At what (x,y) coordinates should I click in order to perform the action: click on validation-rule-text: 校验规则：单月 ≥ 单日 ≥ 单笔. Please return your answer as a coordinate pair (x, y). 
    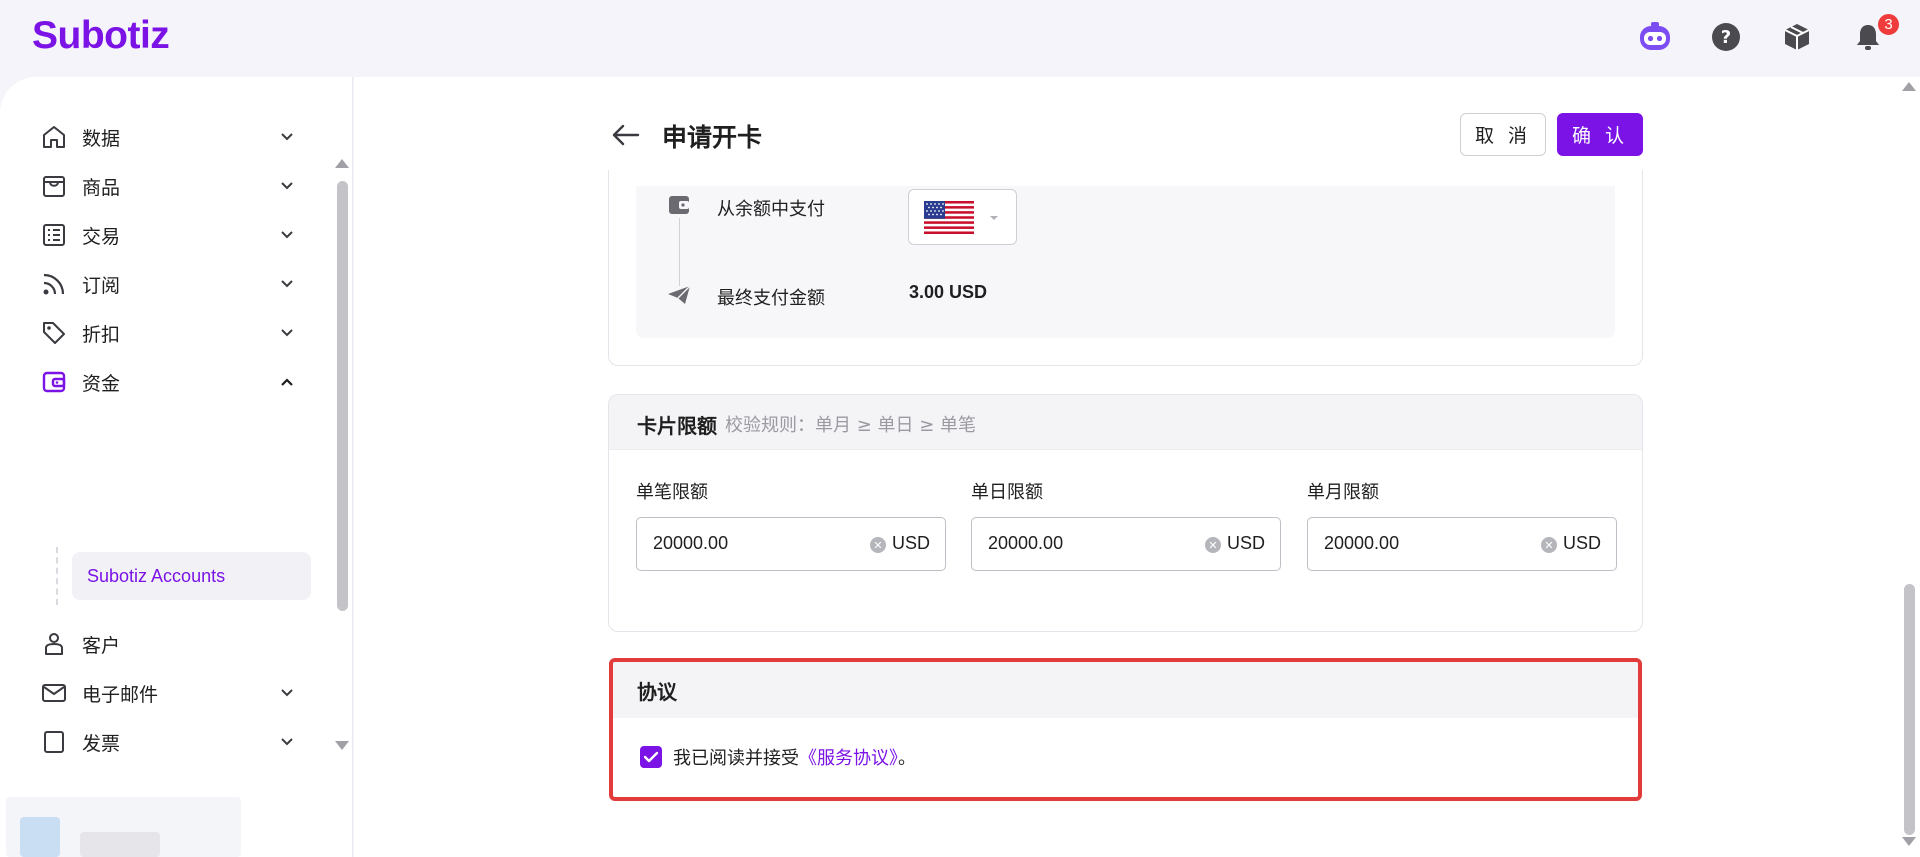
    Looking at the image, I should click on (851, 425).